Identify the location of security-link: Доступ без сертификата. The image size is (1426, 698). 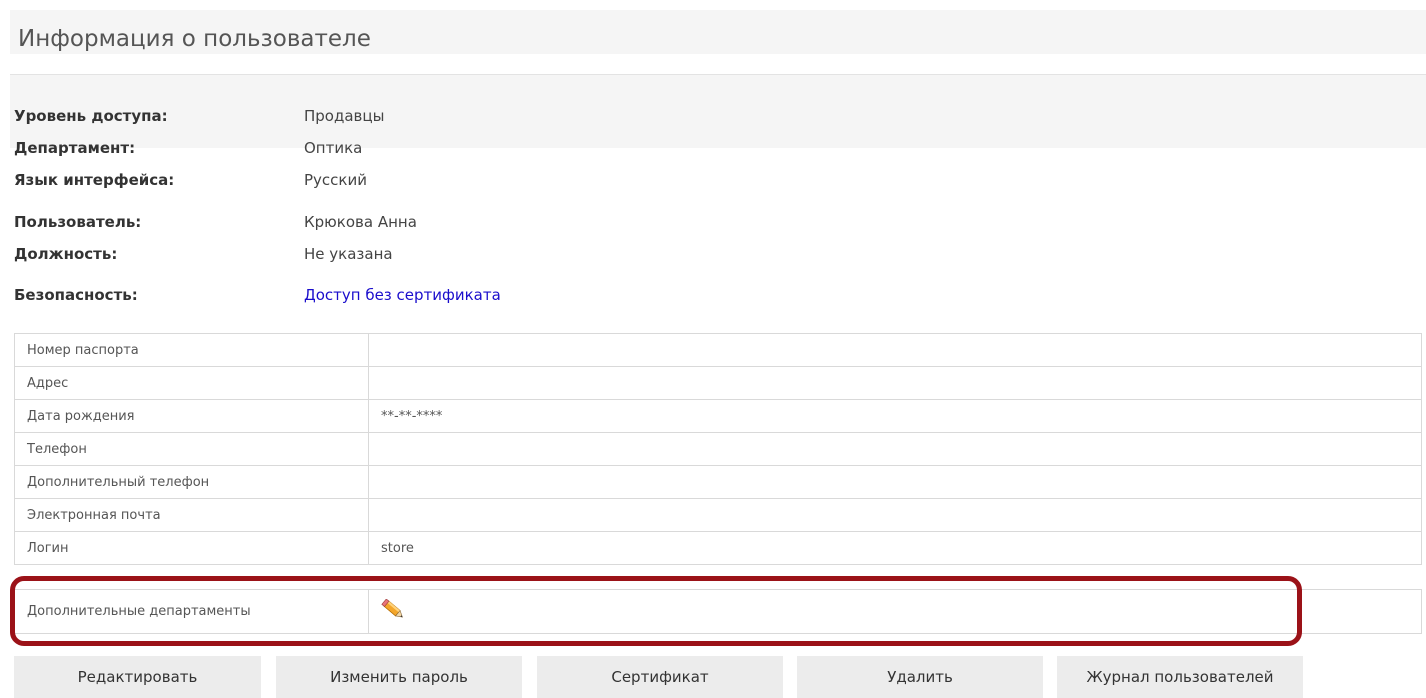
(402, 295).